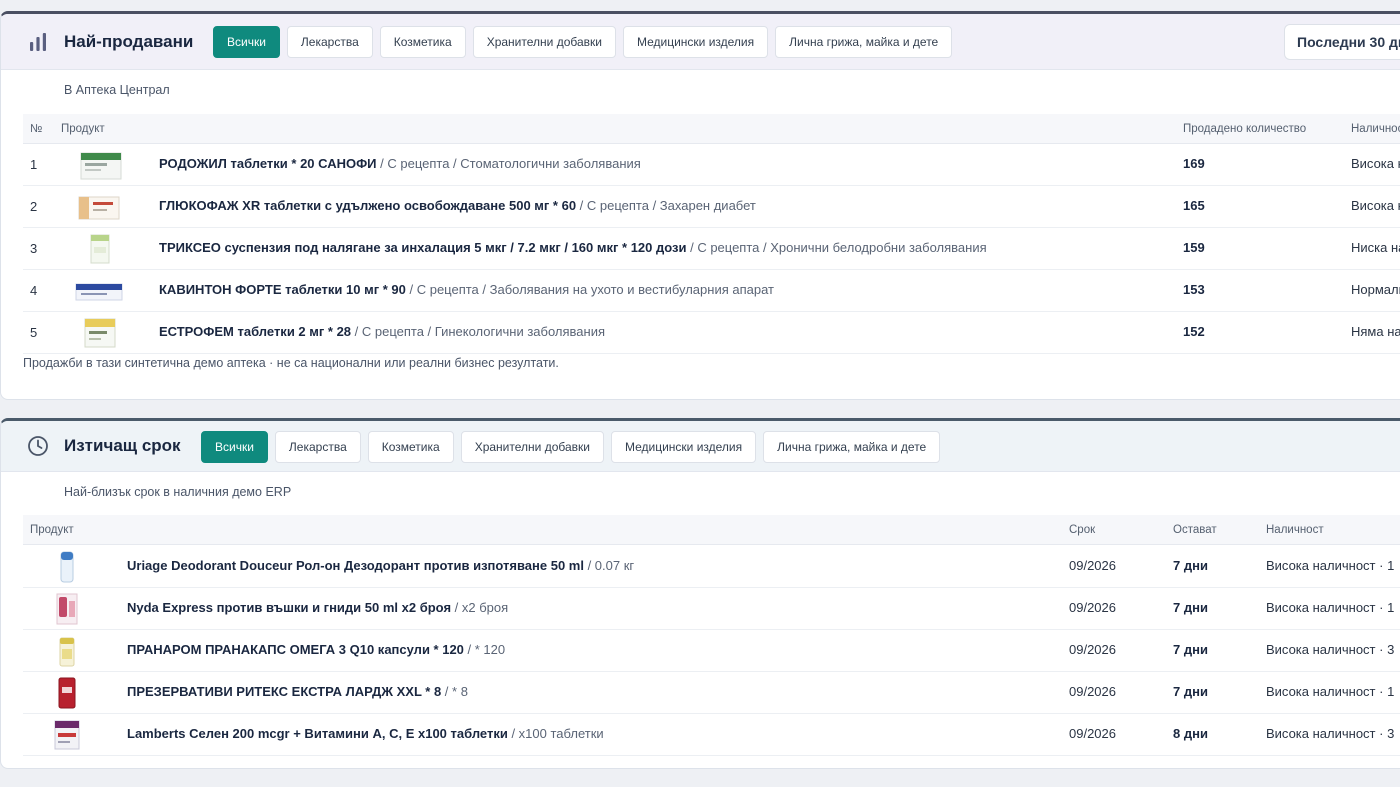  I want to click on expiring-table-header: Продукт Срок Остават Наличност, so click(711, 530).